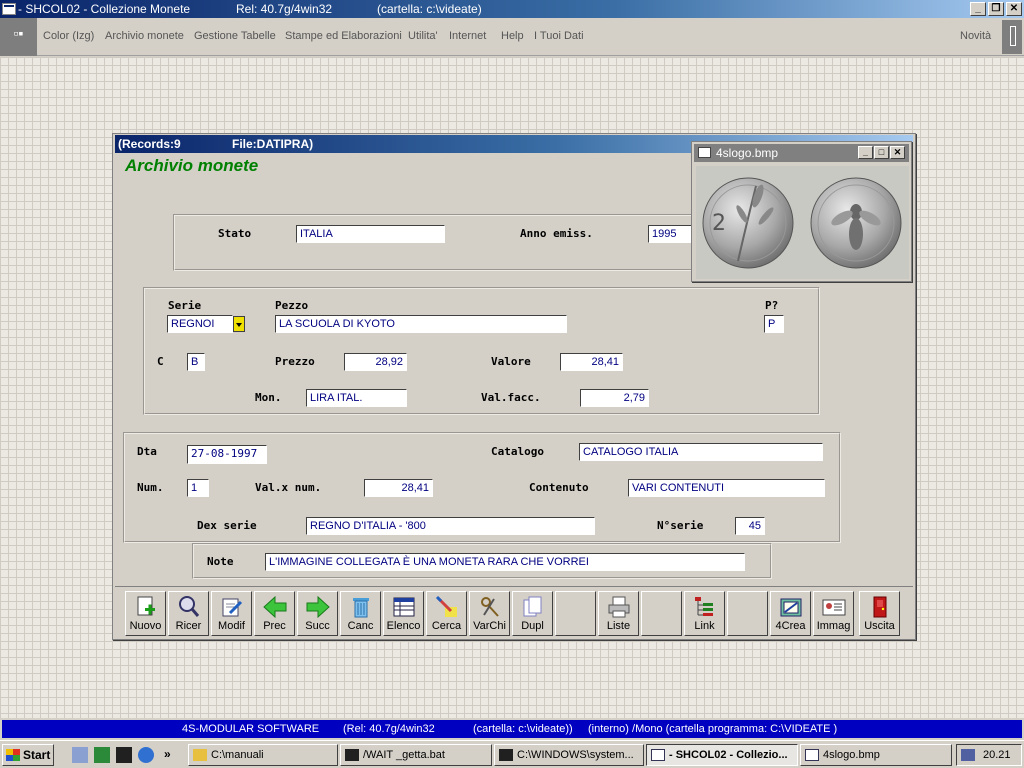 The width and height of the screenshot is (1024, 768). Describe the element at coordinates (865, 152) in the screenshot. I see `image-minimize-button: _` at that location.